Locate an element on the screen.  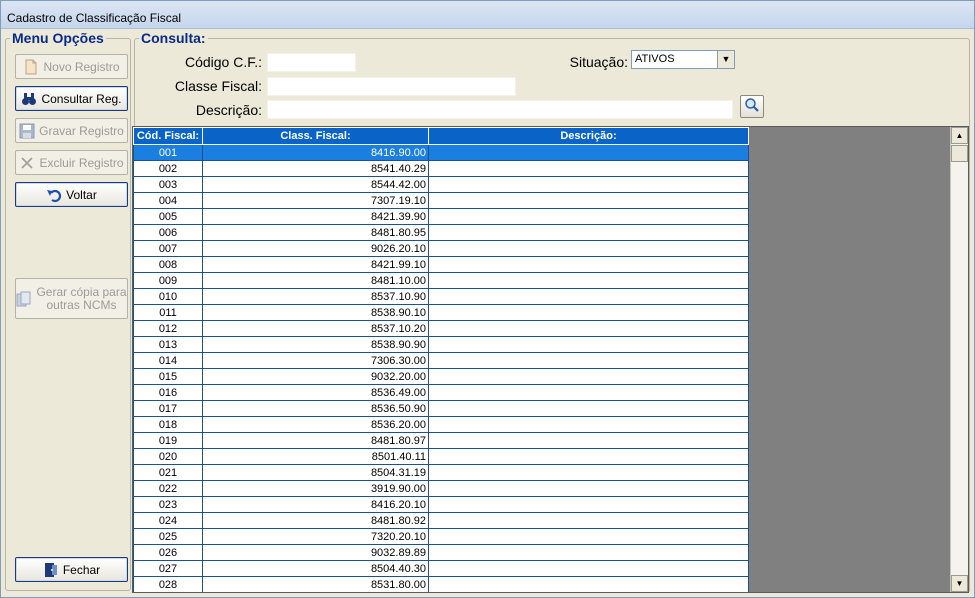
table-row: 013 8538.90.90 is located at coordinates (441, 344).